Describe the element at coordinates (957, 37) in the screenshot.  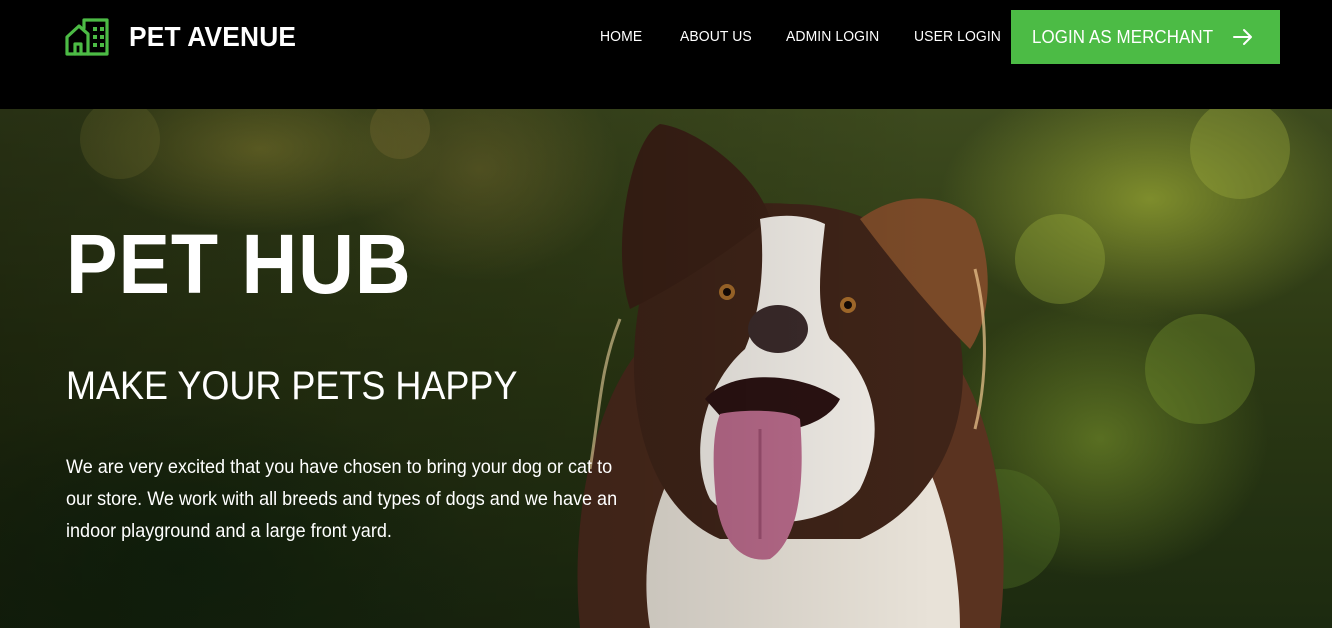
I see `nav-user-login-link: USER LOGIN` at that location.